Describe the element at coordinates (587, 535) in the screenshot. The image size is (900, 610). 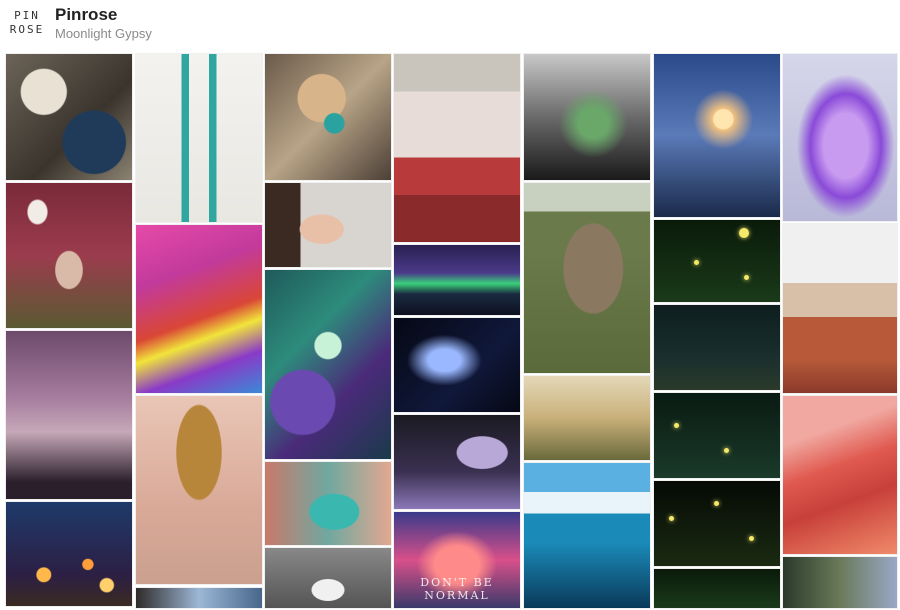
I see `pin-tile-iceberg` at that location.